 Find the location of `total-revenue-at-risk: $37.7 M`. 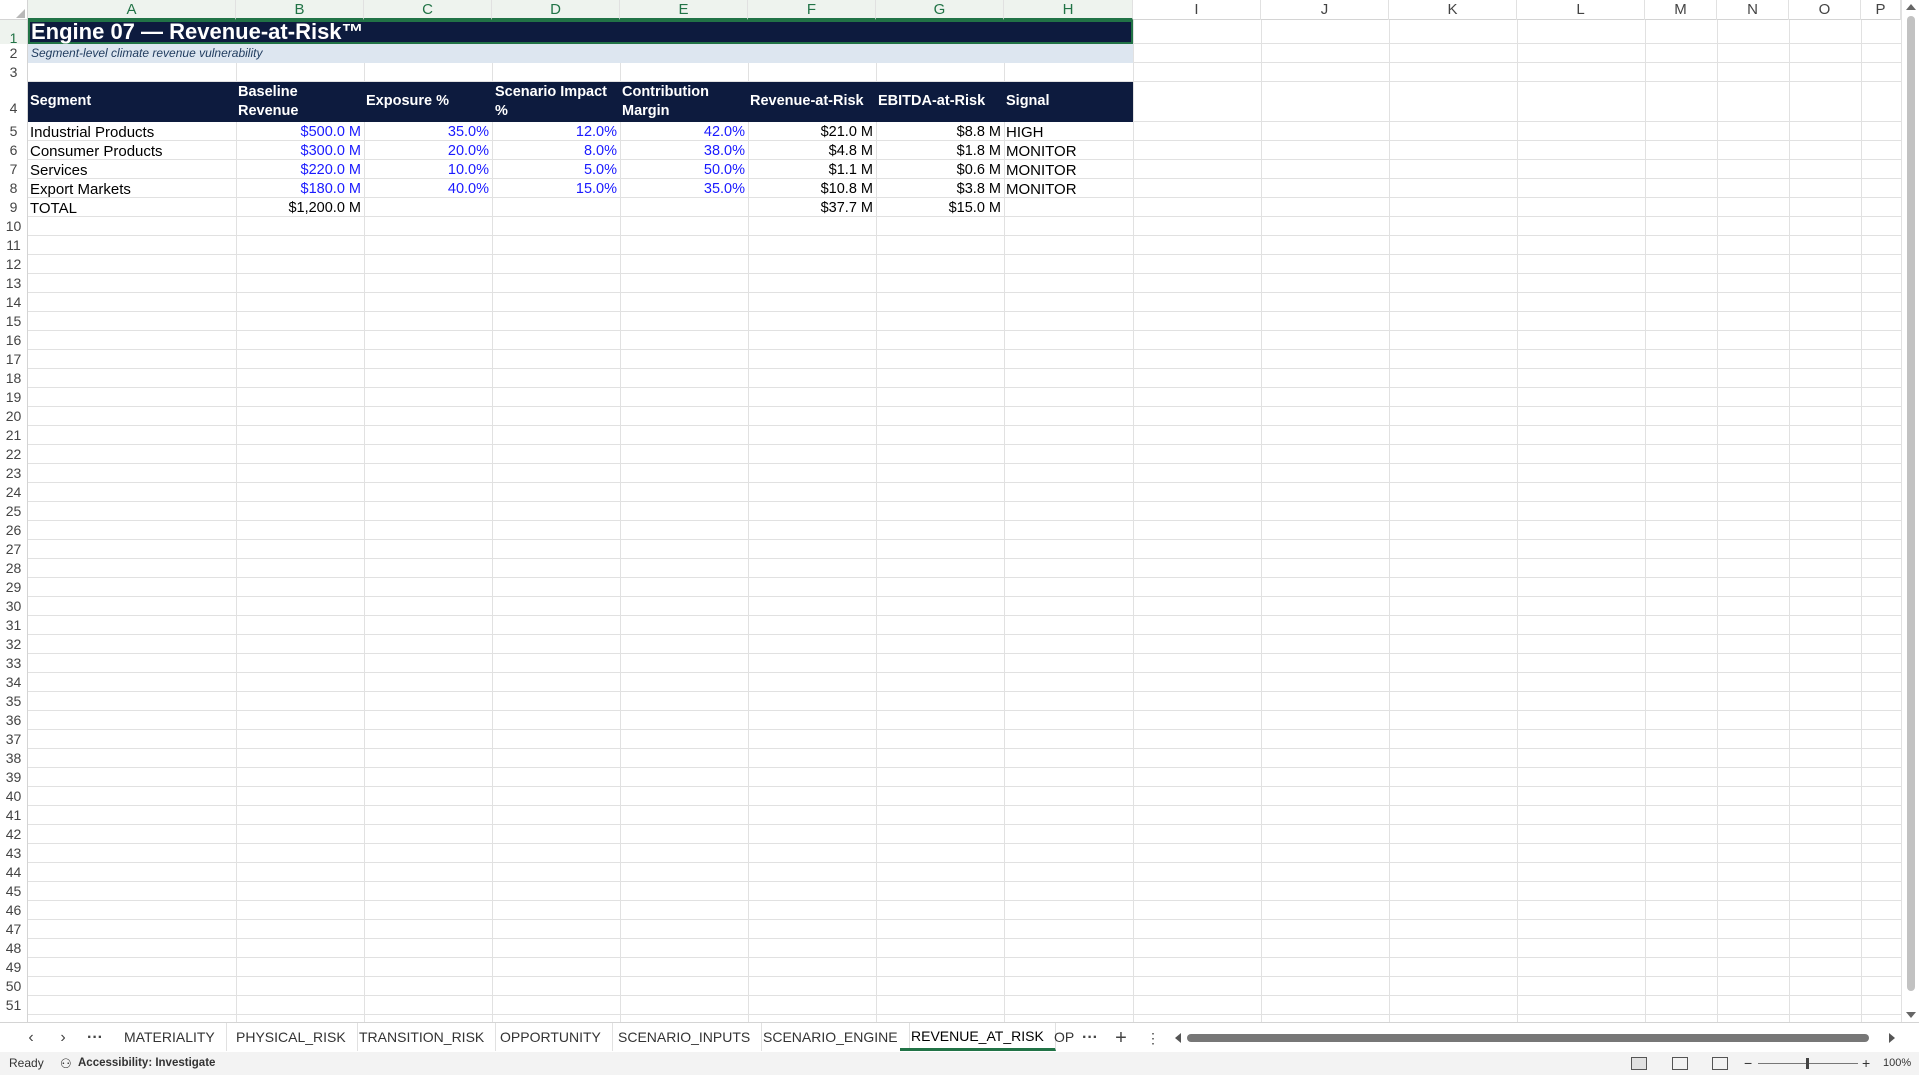

total-revenue-at-risk: $37.7 M is located at coordinates (810, 208).